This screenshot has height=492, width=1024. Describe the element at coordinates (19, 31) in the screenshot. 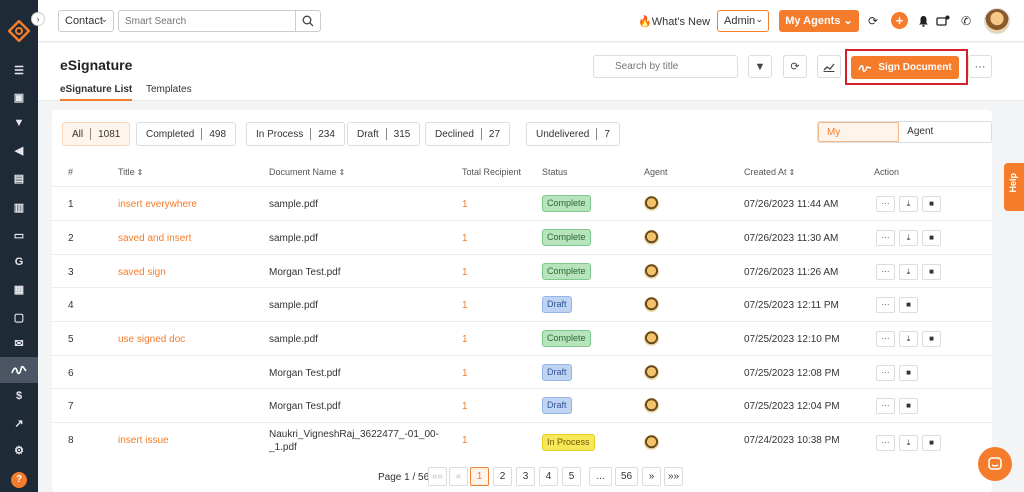

I see `app-logo-icon` at that location.